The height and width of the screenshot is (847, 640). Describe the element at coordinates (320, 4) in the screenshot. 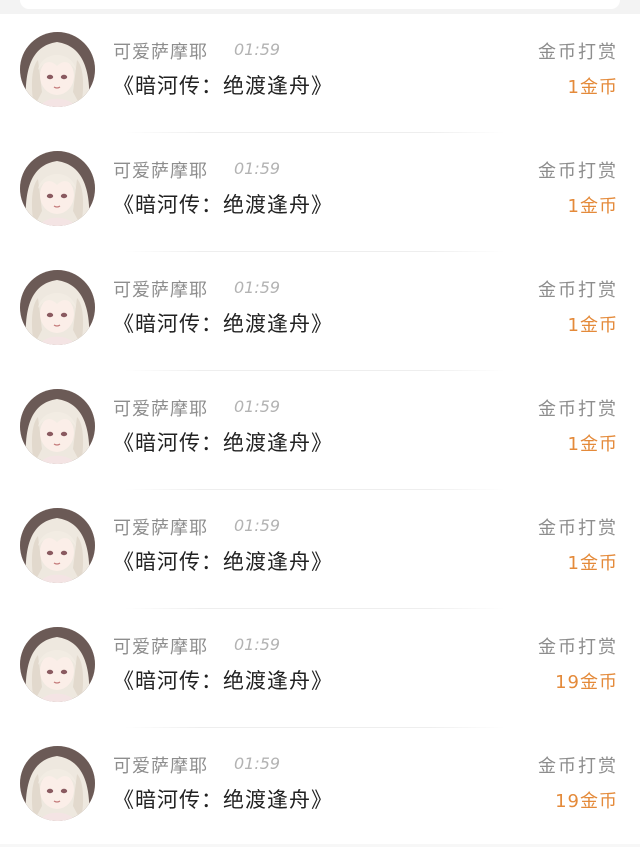

I see `sheet-edge` at that location.